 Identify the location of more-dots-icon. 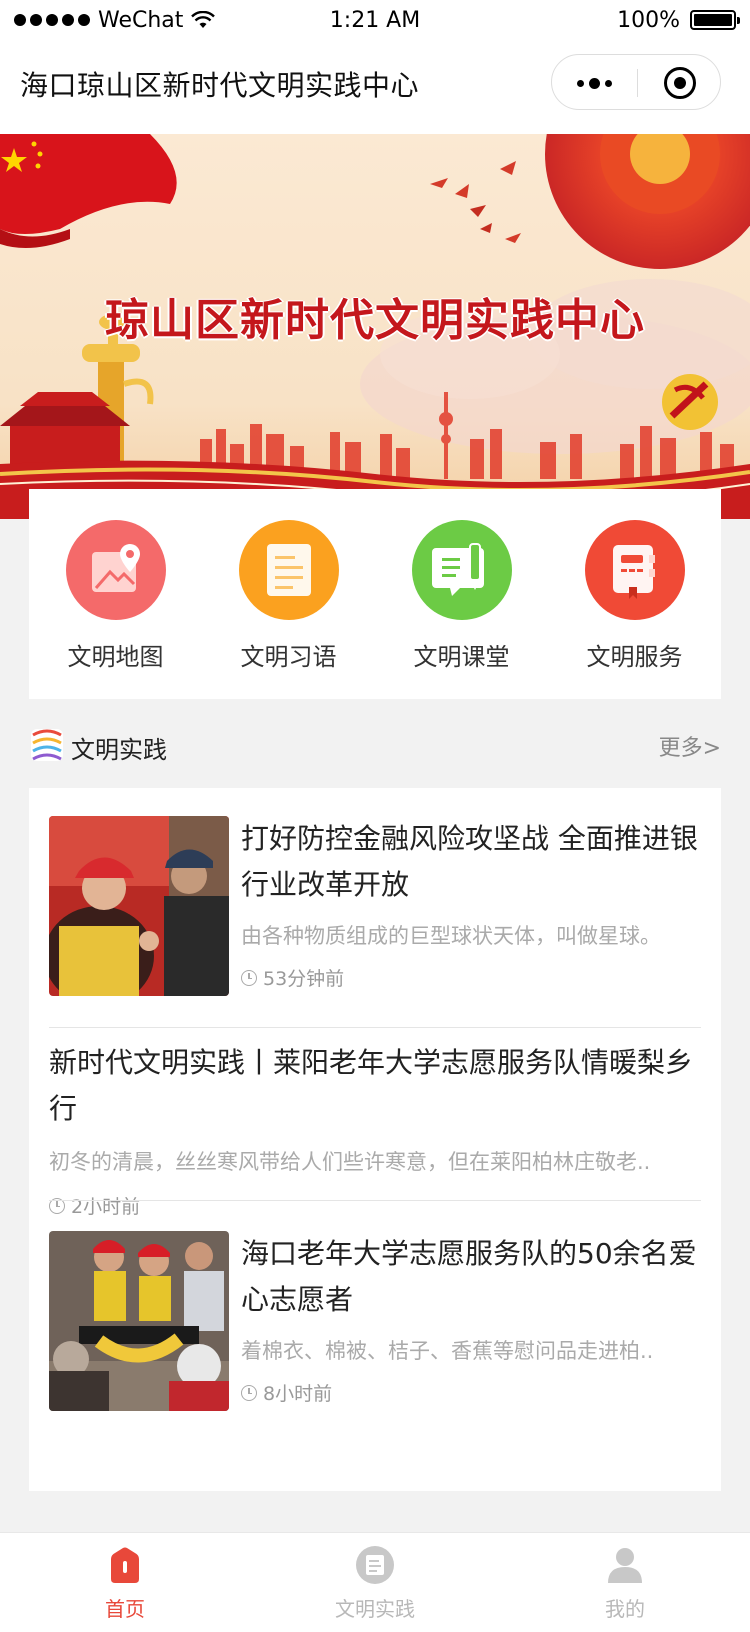
(594, 83).